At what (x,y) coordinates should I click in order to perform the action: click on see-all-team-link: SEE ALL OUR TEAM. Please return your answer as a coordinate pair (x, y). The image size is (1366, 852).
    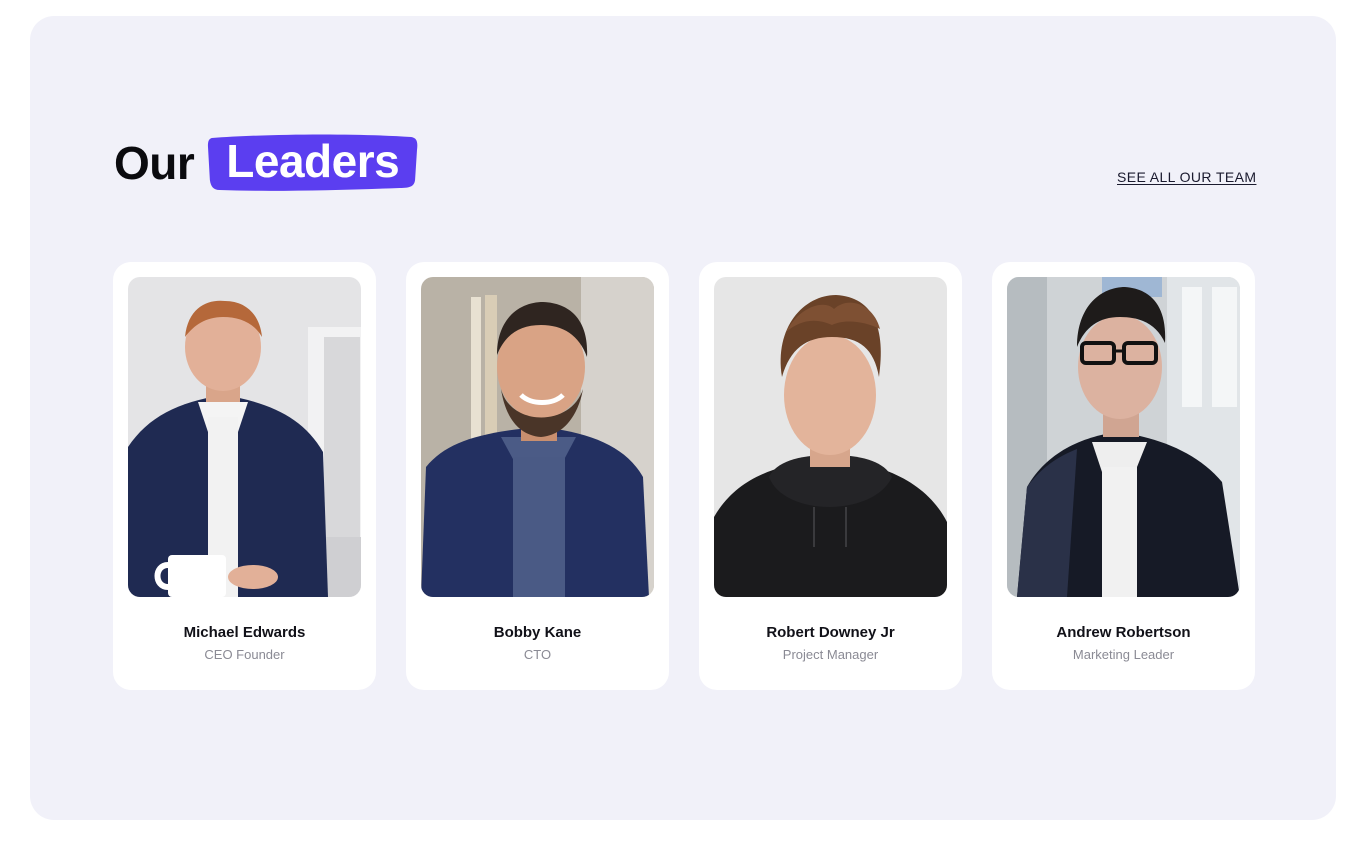
    Looking at the image, I should click on (1186, 177).